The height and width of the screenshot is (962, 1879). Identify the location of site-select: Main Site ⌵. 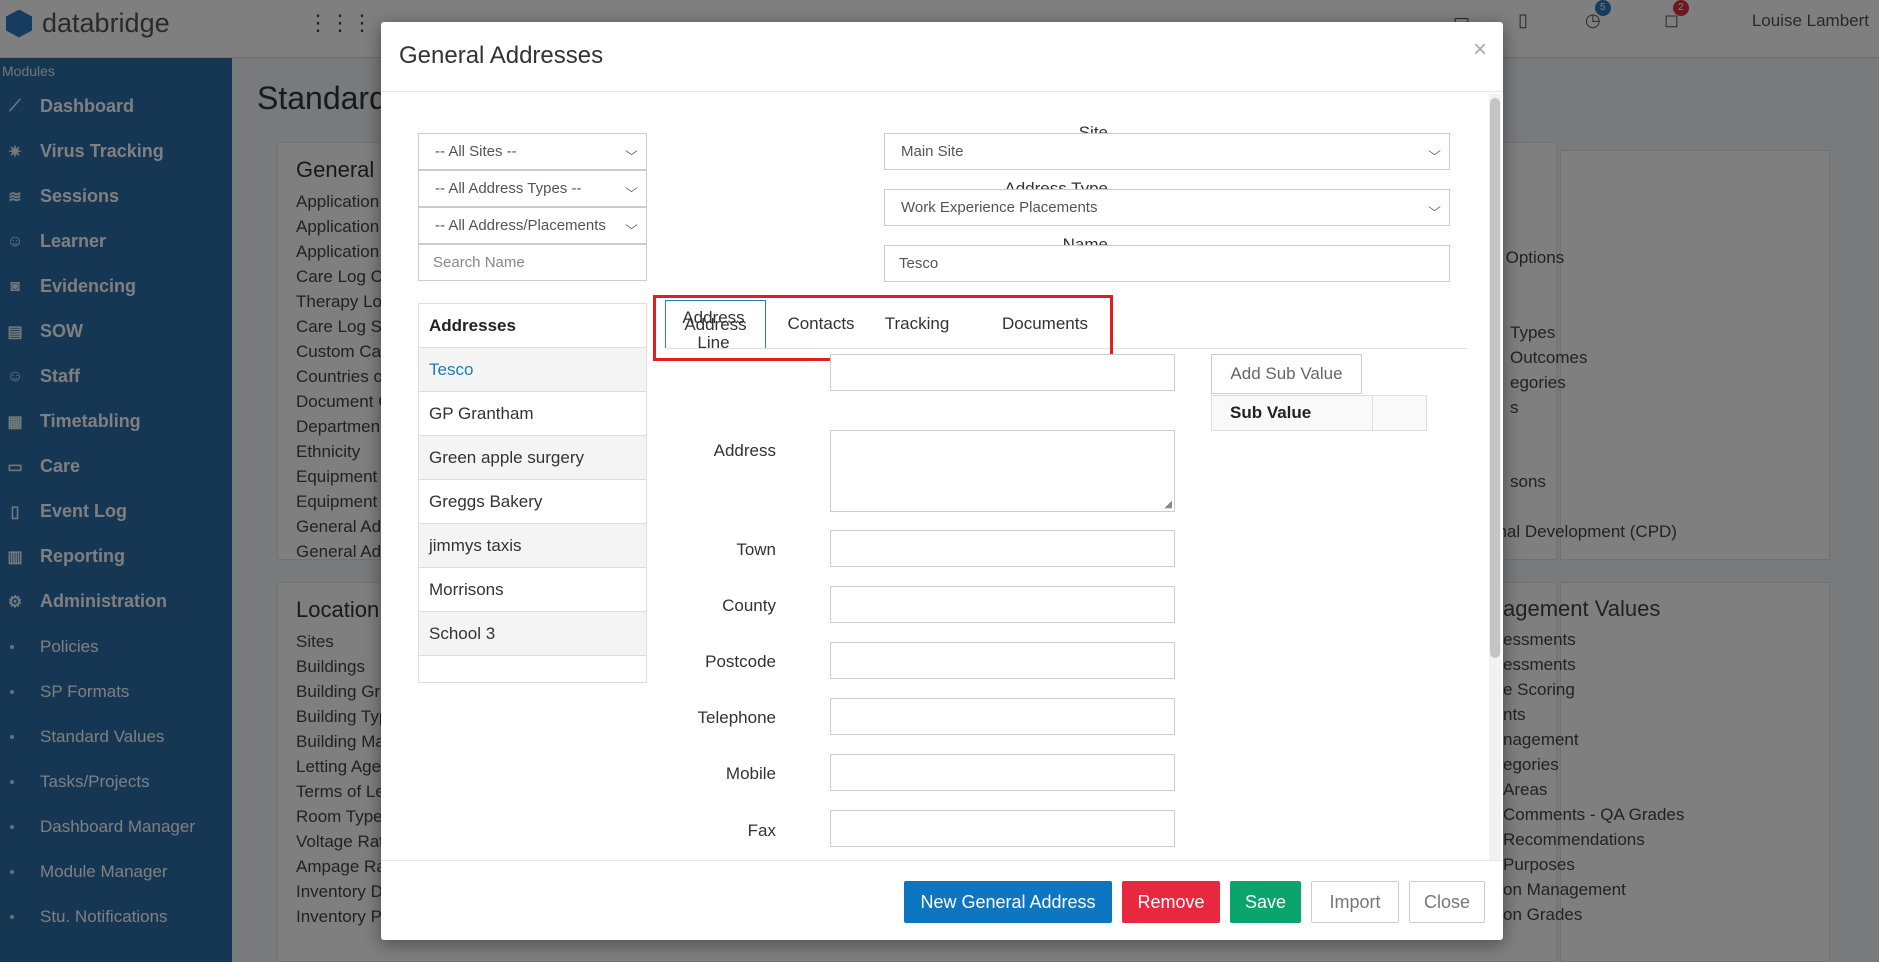
(1167, 151).